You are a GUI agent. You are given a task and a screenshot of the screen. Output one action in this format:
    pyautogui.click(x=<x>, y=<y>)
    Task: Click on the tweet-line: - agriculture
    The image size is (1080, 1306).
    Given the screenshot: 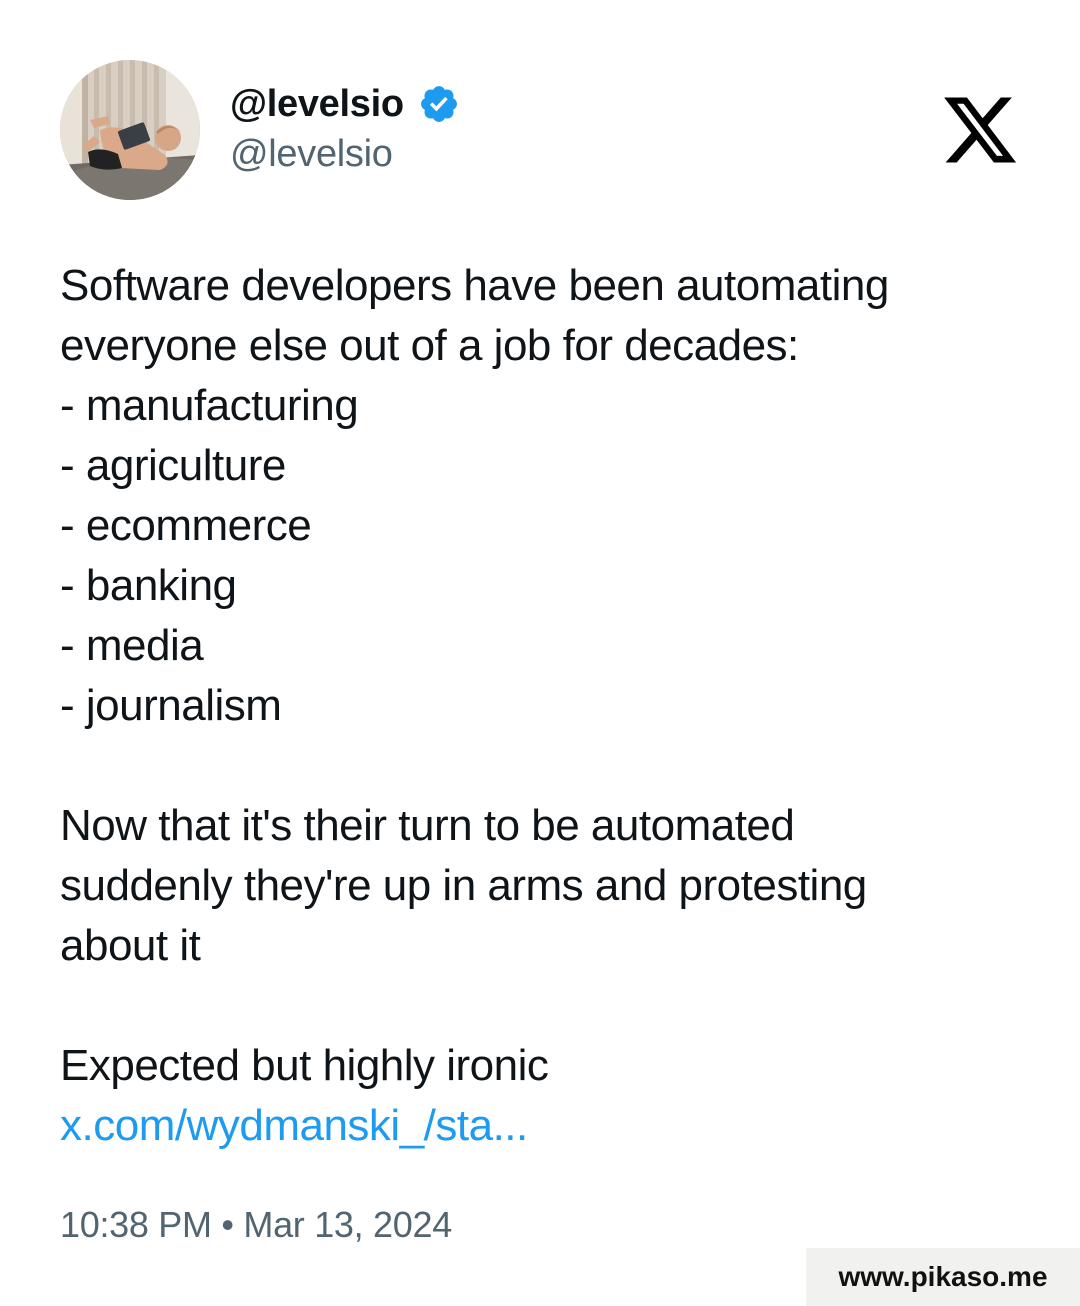 What is the action you would take?
    pyautogui.click(x=173, y=465)
    